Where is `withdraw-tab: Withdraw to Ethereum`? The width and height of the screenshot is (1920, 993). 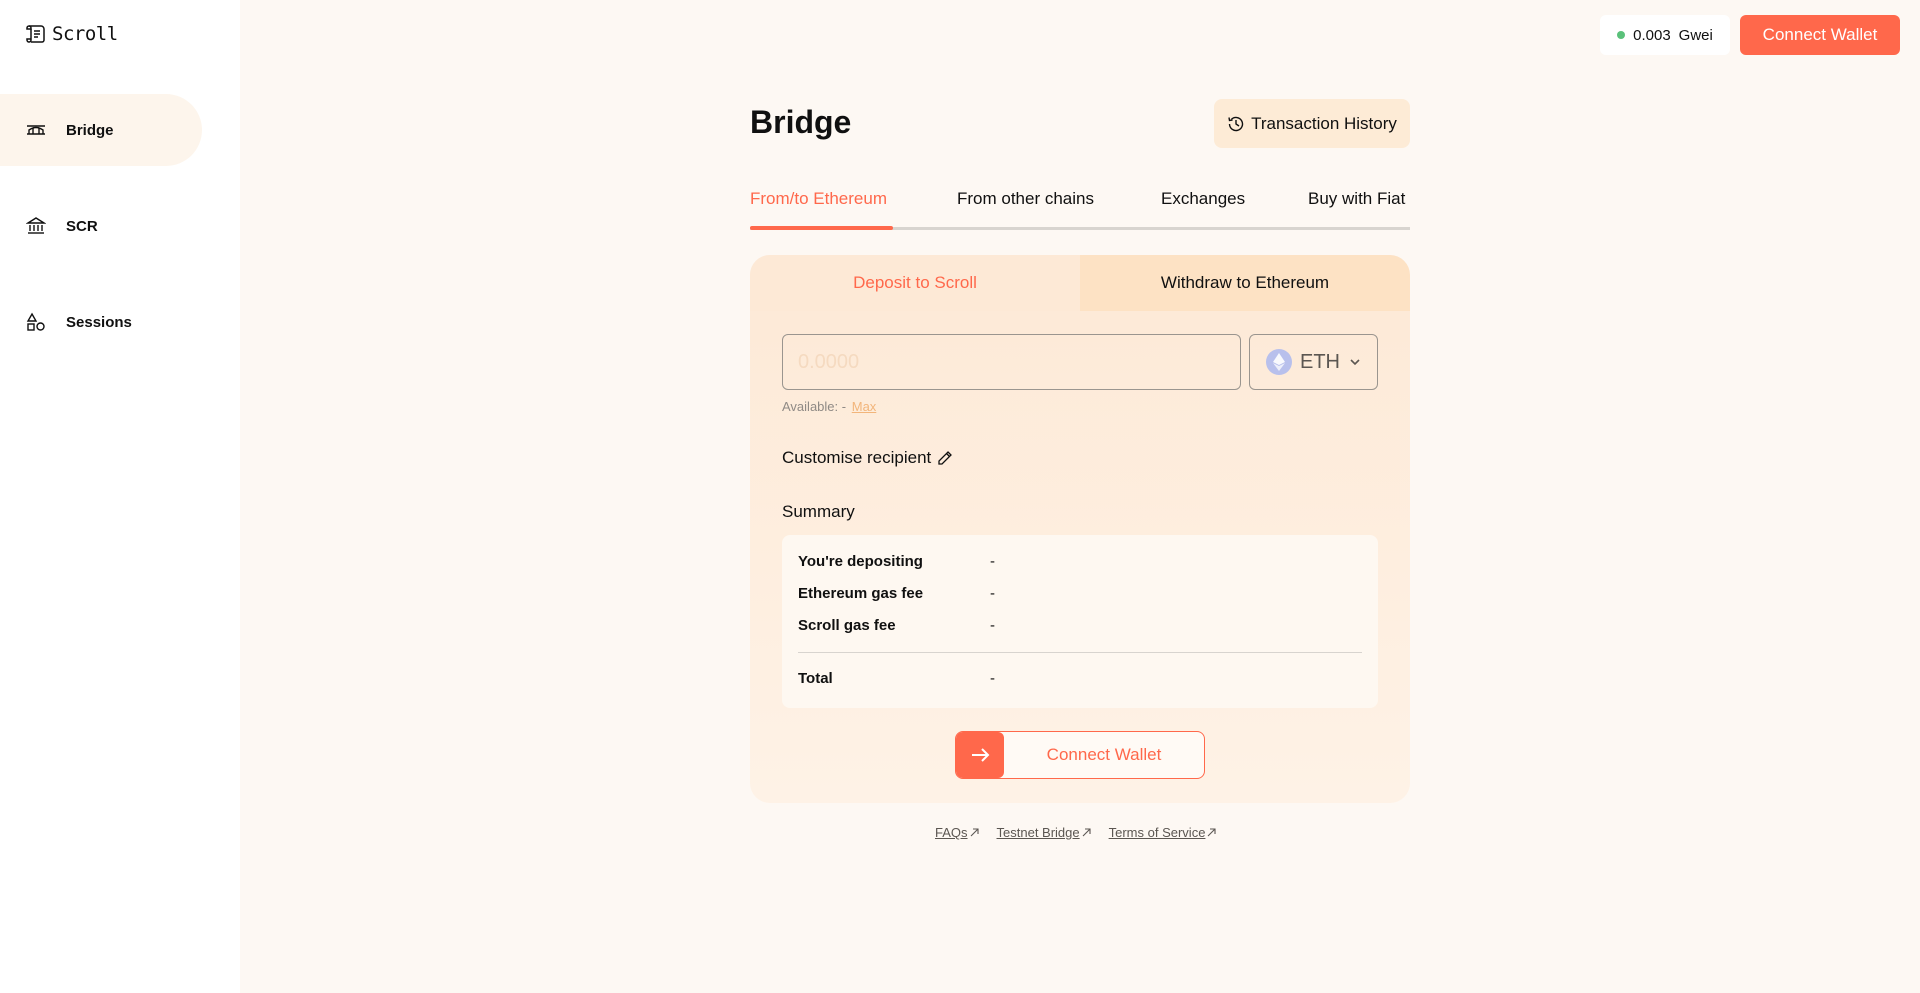 withdraw-tab: Withdraw to Ethereum is located at coordinates (1245, 283).